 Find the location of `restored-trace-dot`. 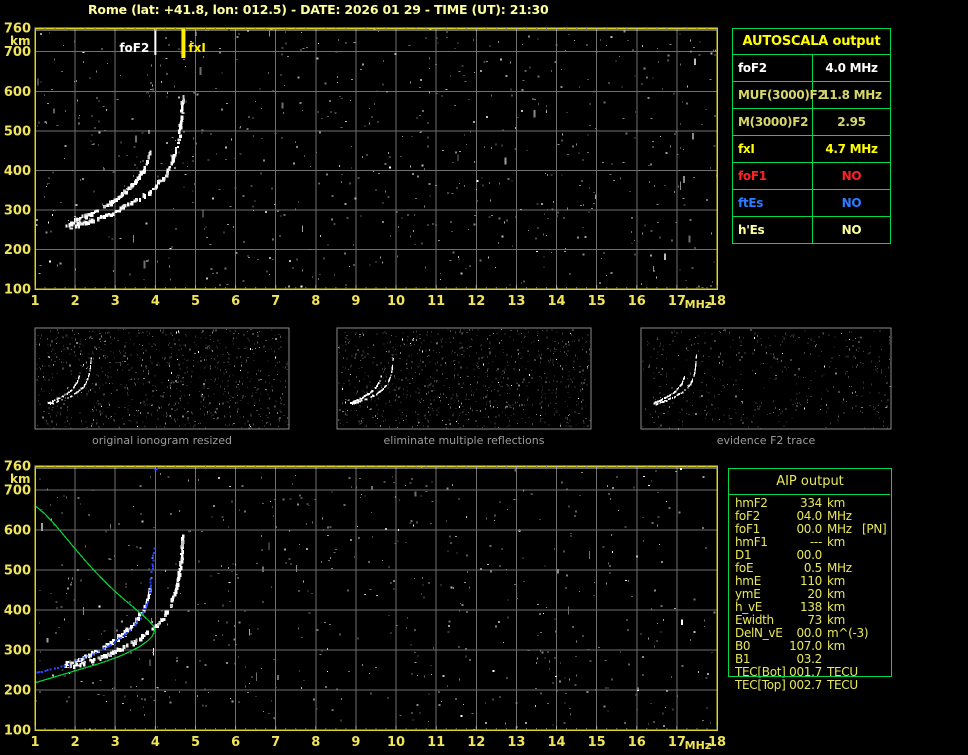

restored-trace-dot is located at coordinates (150, 587).